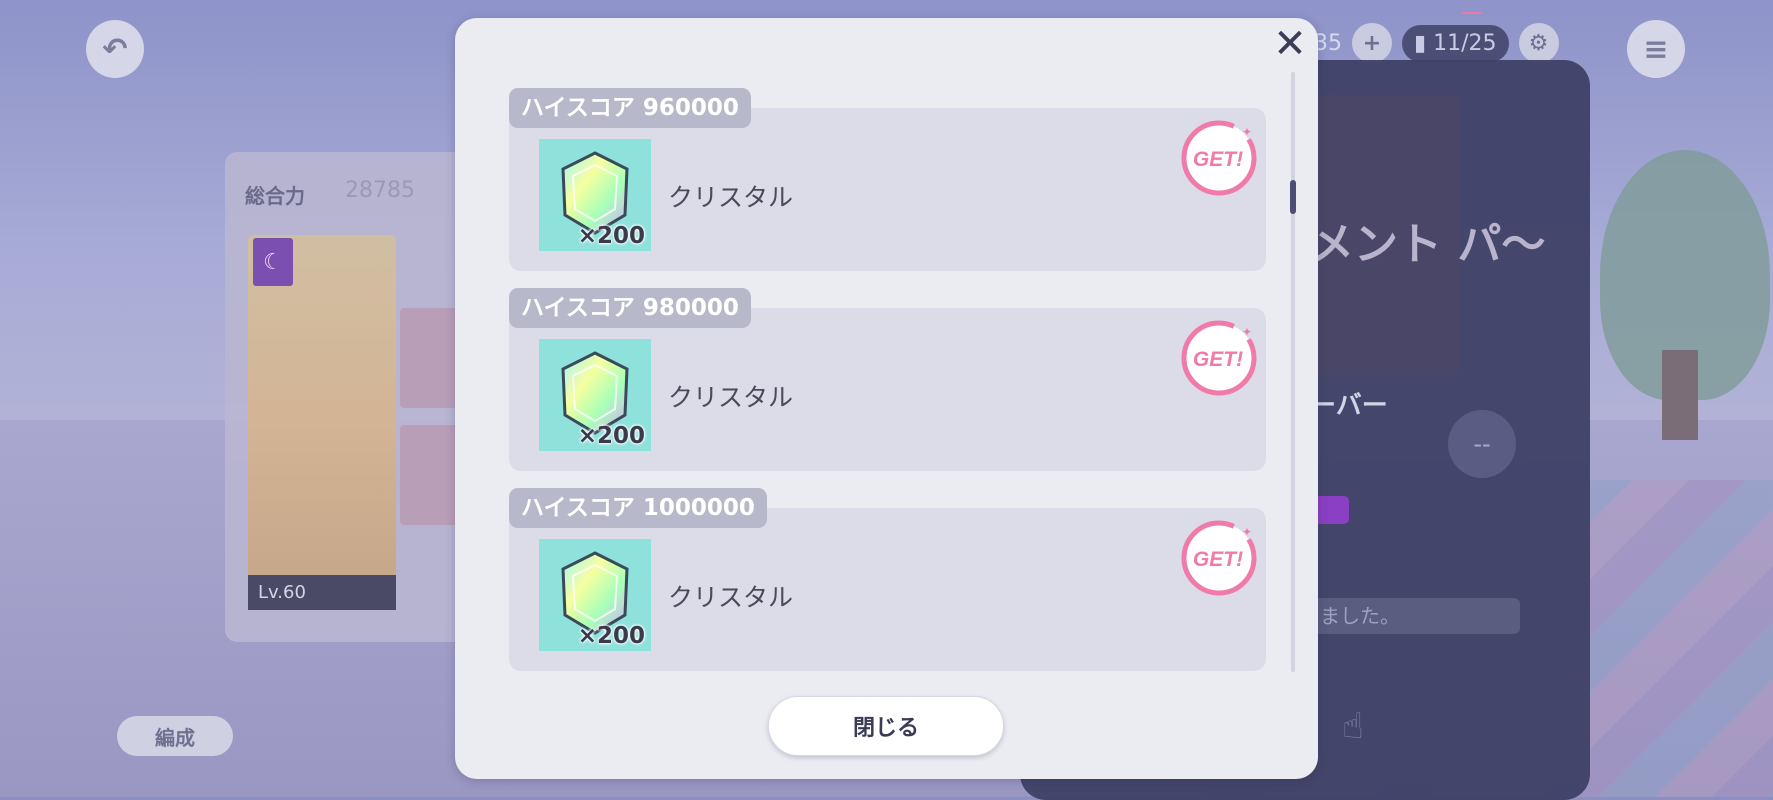 Image resolution: width=1773 pixels, height=800 pixels. I want to click on hamburger-menu-icon: ≡, so click(1656, 49).